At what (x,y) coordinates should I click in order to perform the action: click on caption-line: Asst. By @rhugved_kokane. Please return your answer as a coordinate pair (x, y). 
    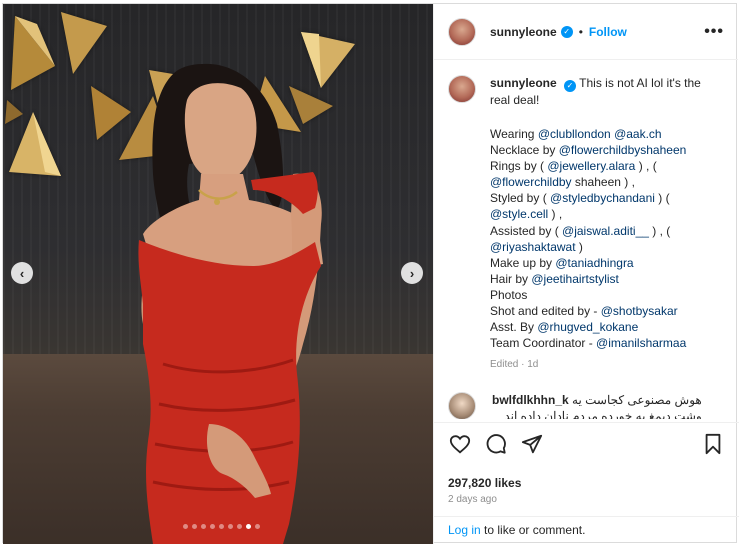
    Looking at the image, I should click on (605, 327).